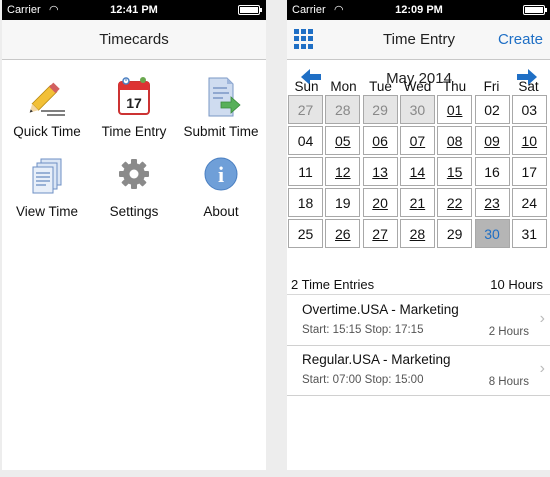  Describe the element at coordinates (333, 284) in the screenshot. I see `entries-count: 2 Time Entries` at that location.